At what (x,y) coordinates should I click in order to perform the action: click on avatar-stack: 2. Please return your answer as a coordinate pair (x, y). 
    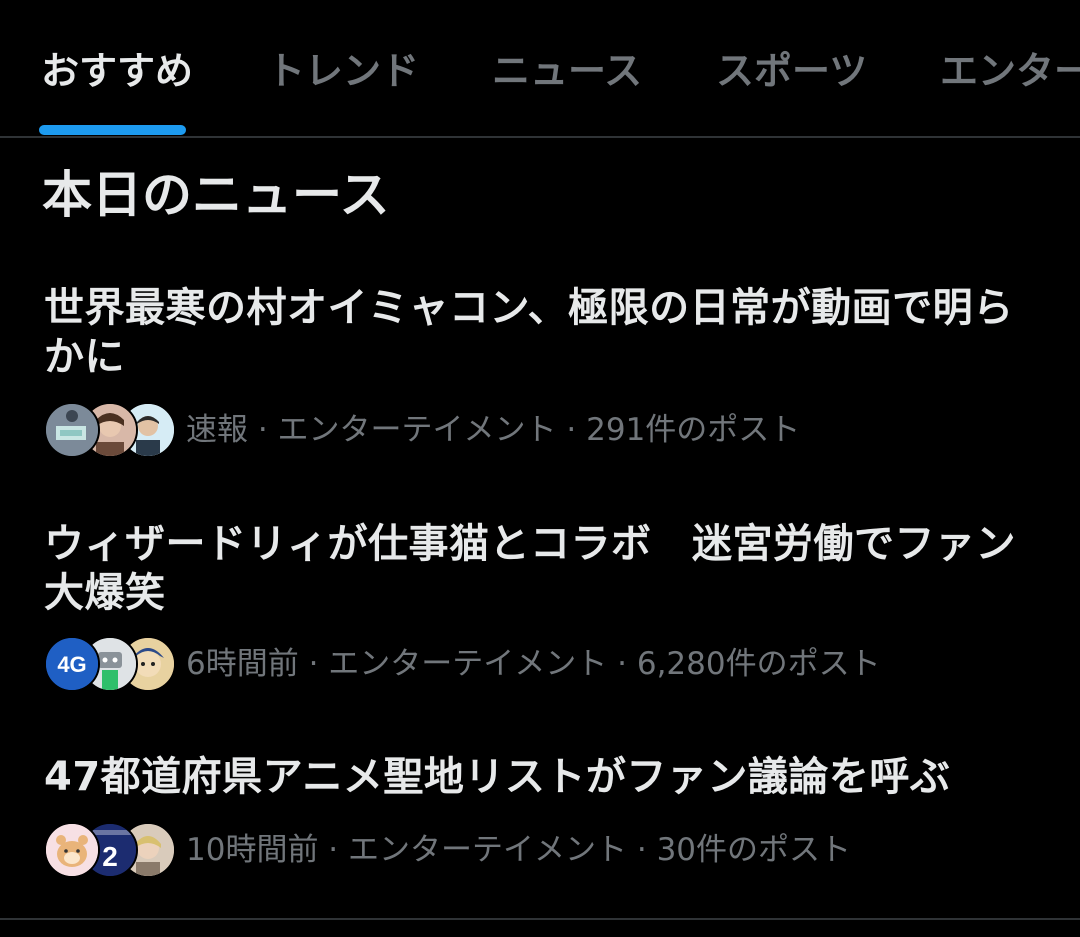
    Looking at the image, I should click on (110, 850).